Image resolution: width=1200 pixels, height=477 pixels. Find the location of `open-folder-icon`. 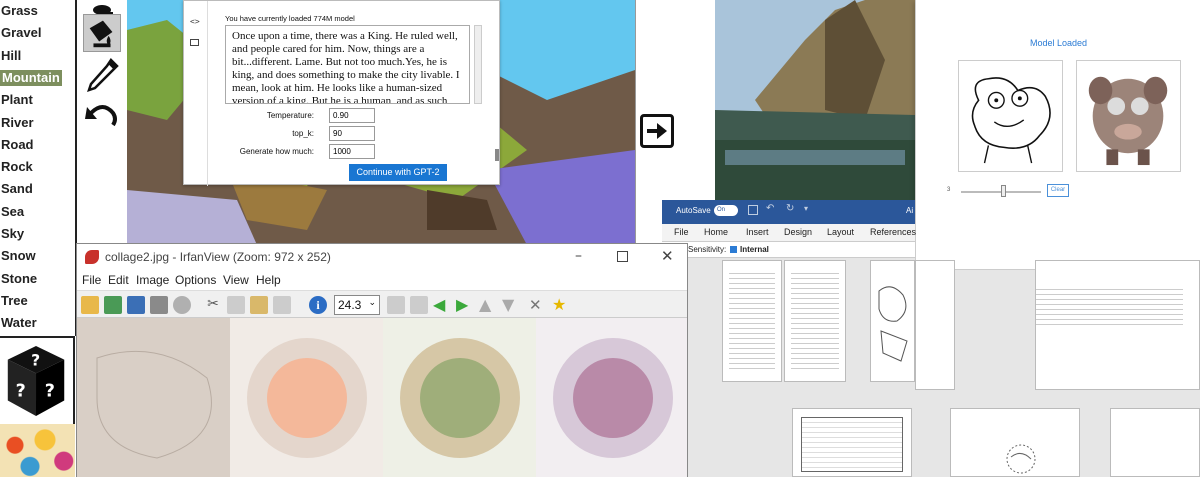

open-folder-icon is located at coordinates (90, 305).